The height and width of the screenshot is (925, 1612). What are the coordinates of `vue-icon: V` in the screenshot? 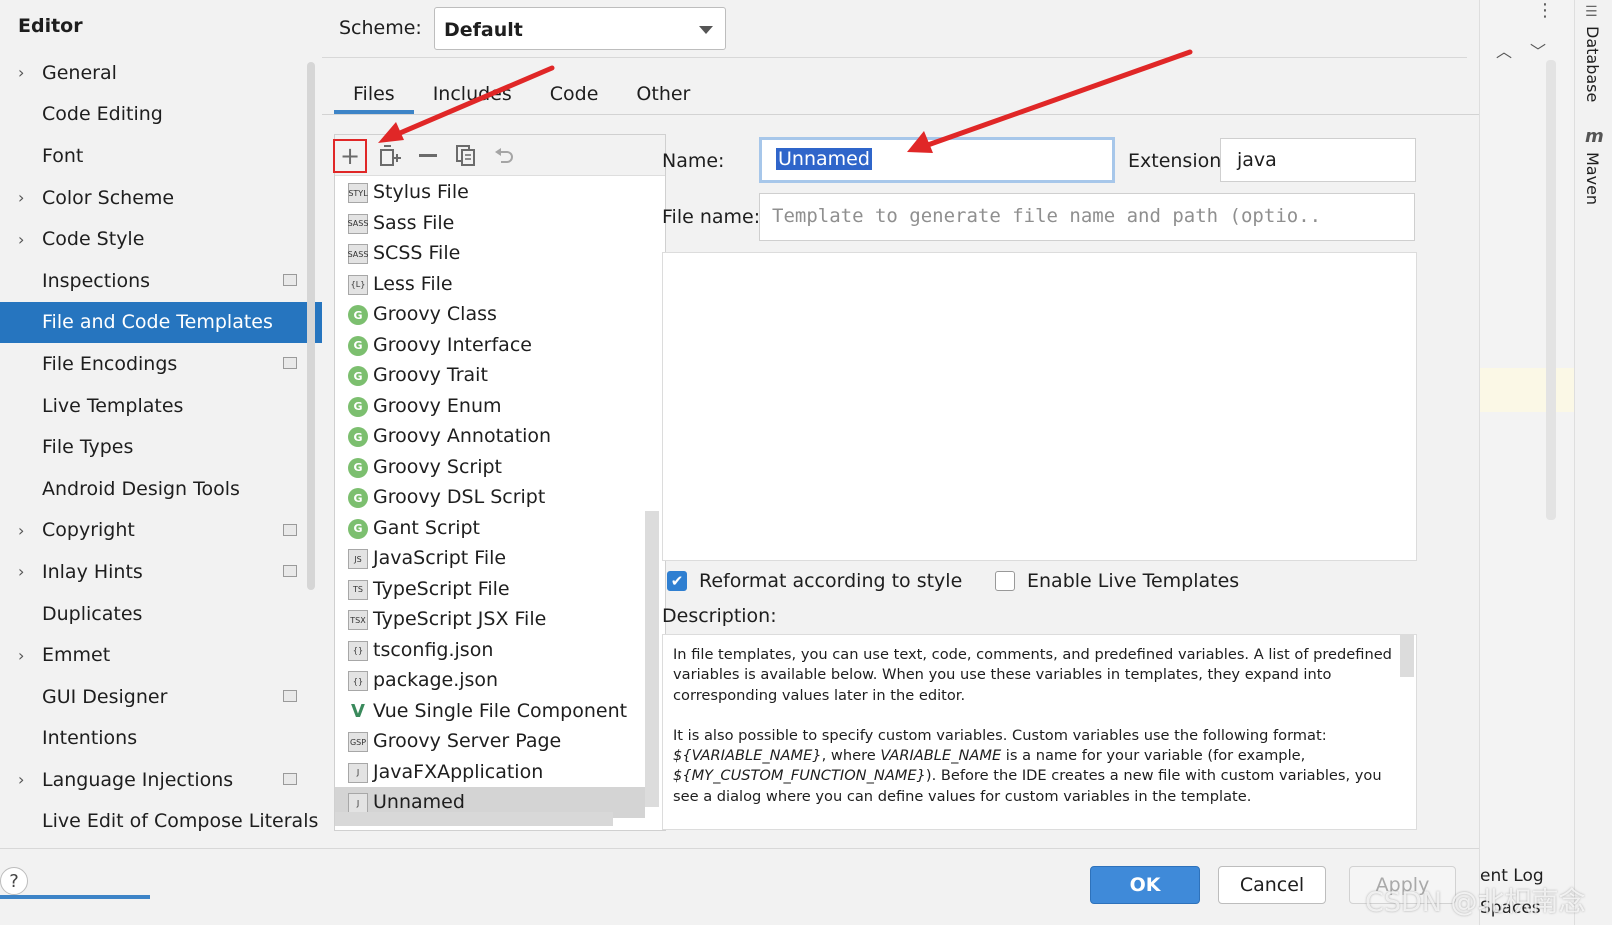 It's located at (358, 711).